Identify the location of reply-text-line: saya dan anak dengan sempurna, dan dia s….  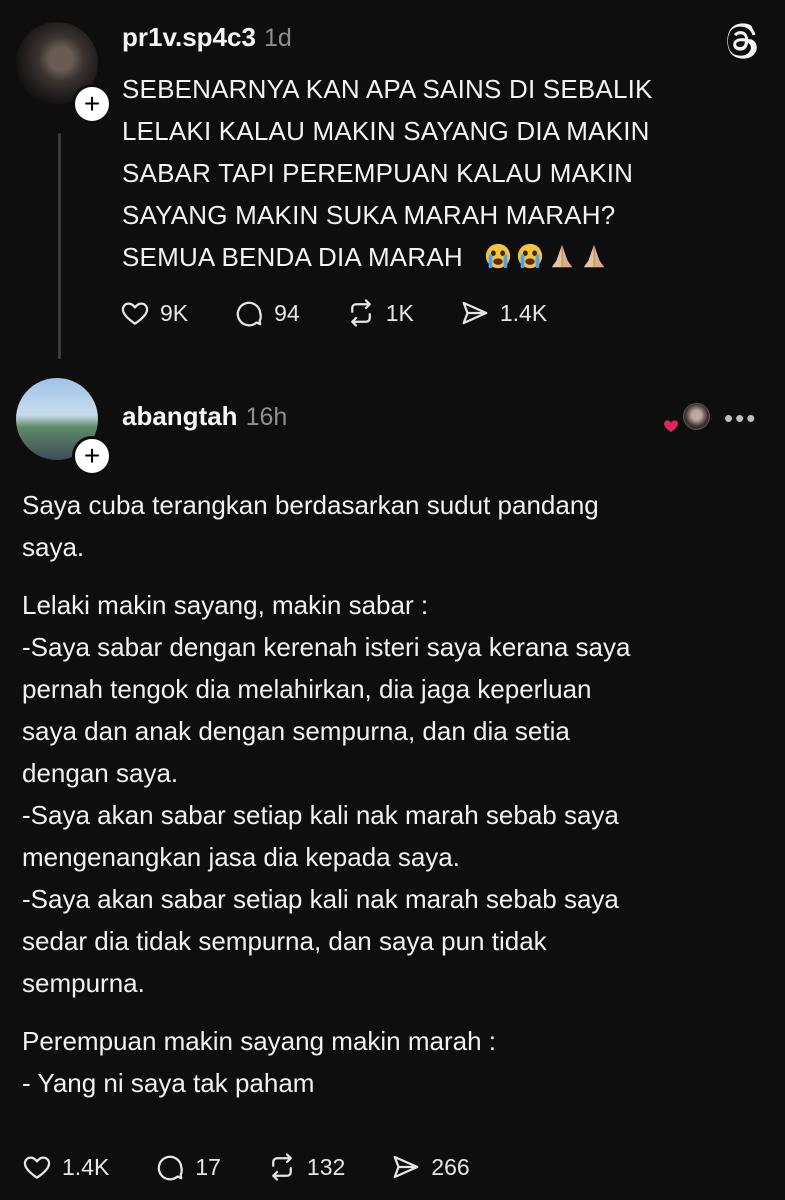
(296, 731).